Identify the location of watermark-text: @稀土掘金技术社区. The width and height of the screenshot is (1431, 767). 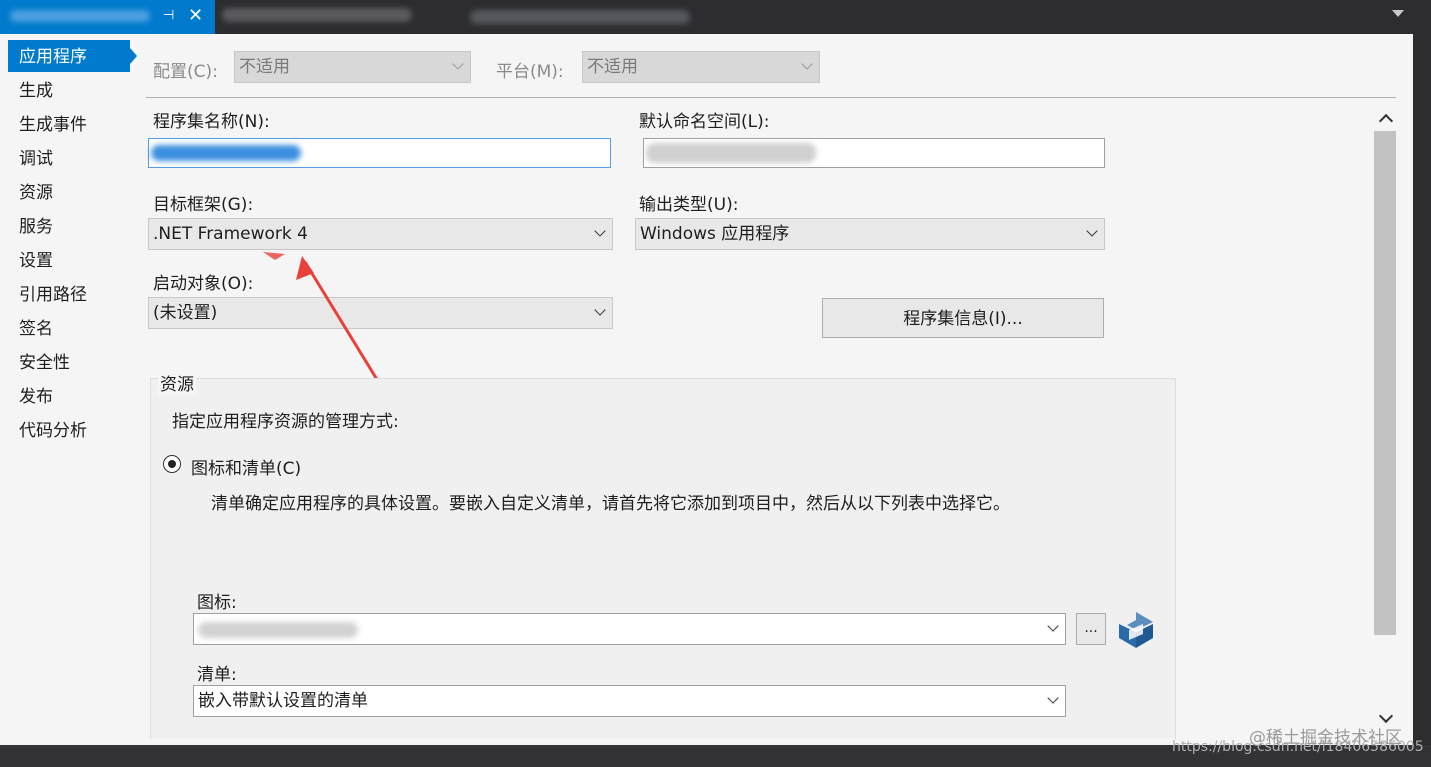
(1325, 738).